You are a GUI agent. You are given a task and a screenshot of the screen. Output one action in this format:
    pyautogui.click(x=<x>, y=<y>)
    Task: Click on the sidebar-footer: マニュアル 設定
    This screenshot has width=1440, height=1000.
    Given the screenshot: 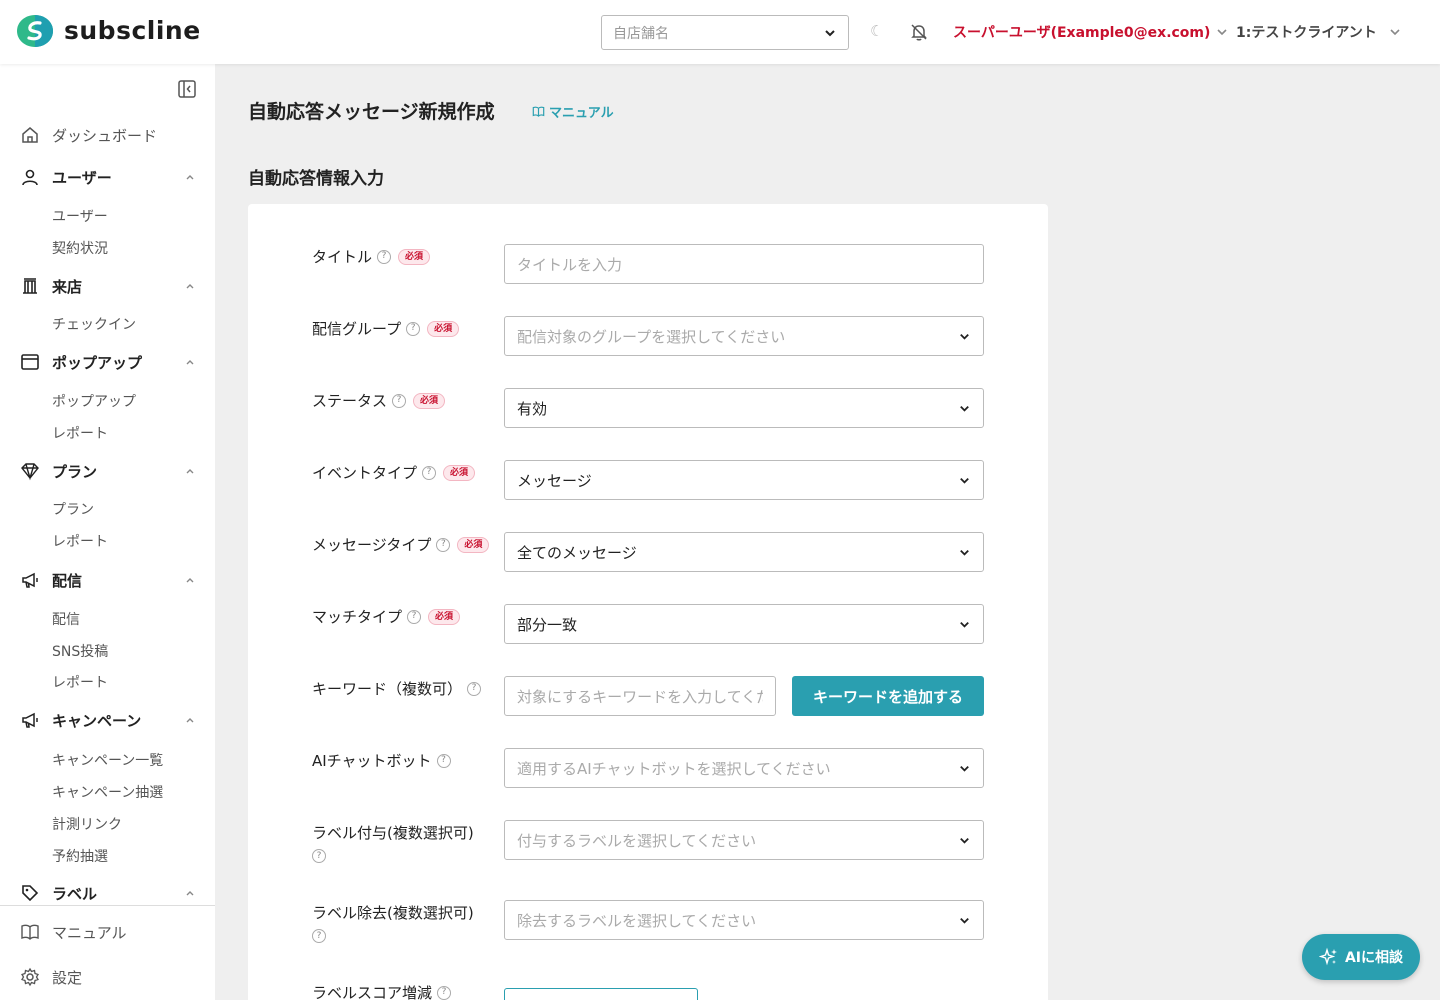 What is the action you would take?
    pyautogui.click(x=107, y=952)
    